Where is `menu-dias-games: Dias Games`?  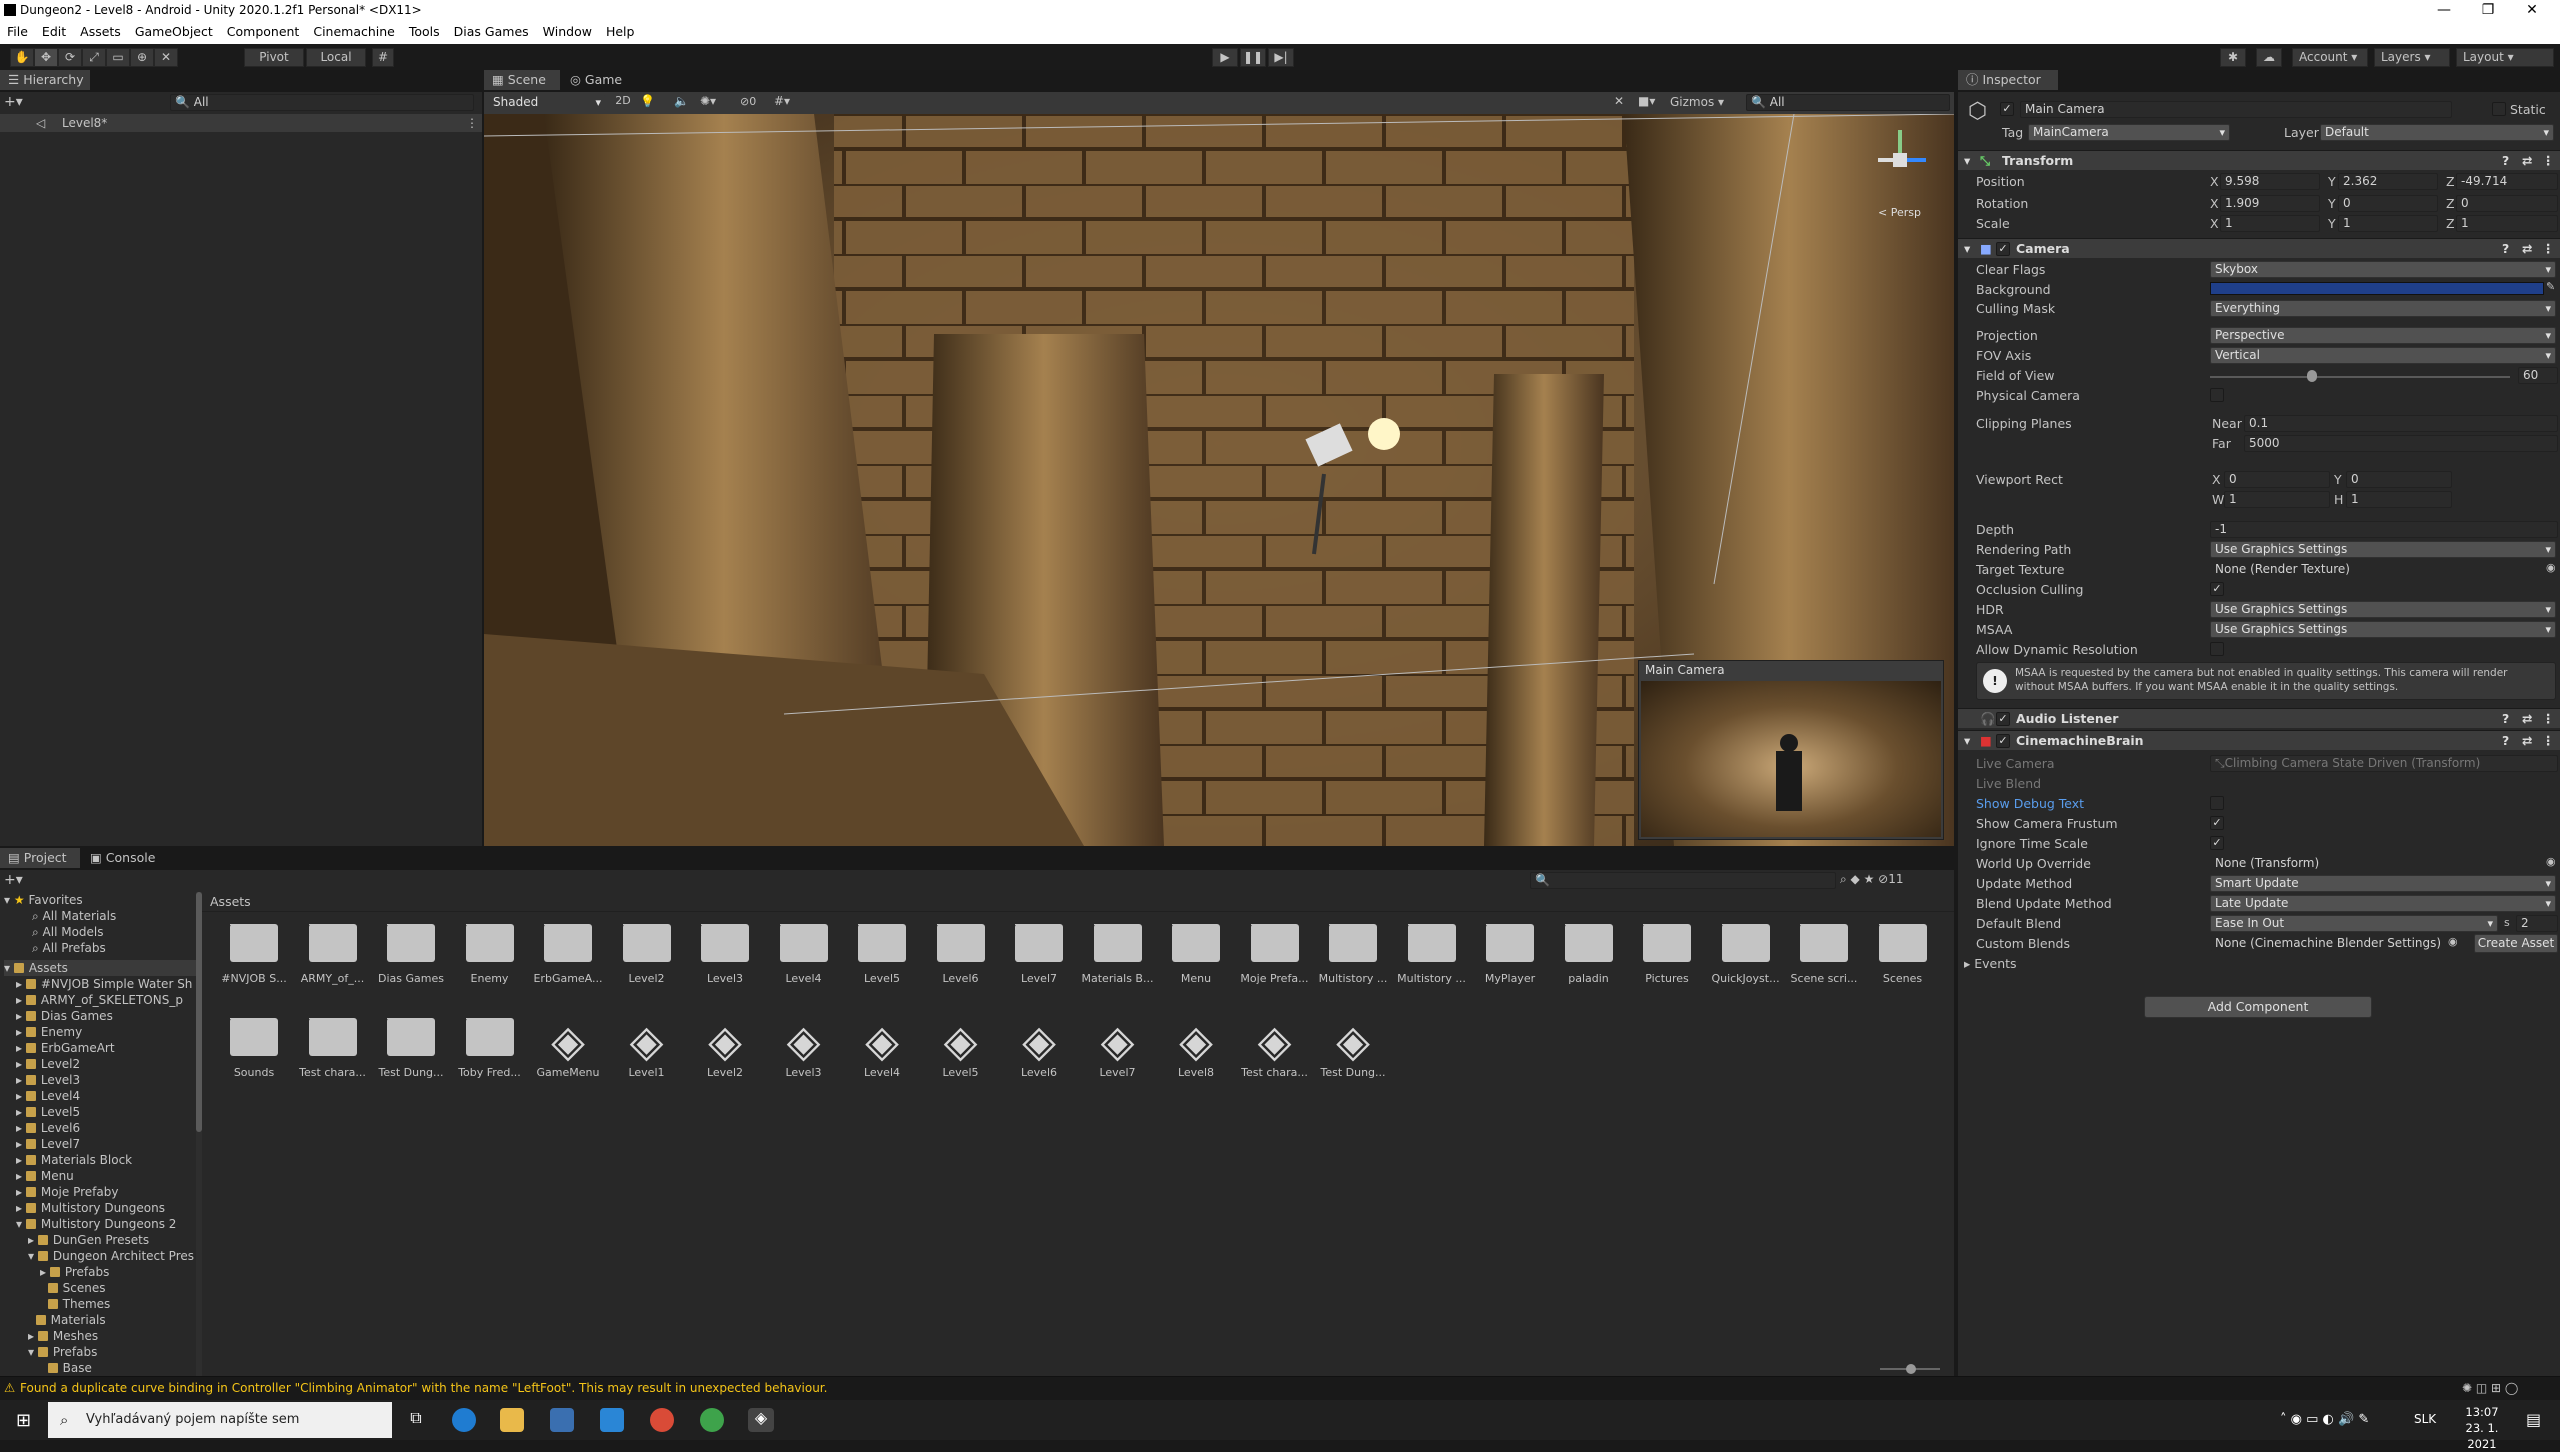 menu-dias-games: Dias Games is located at coordinates (491, 29).